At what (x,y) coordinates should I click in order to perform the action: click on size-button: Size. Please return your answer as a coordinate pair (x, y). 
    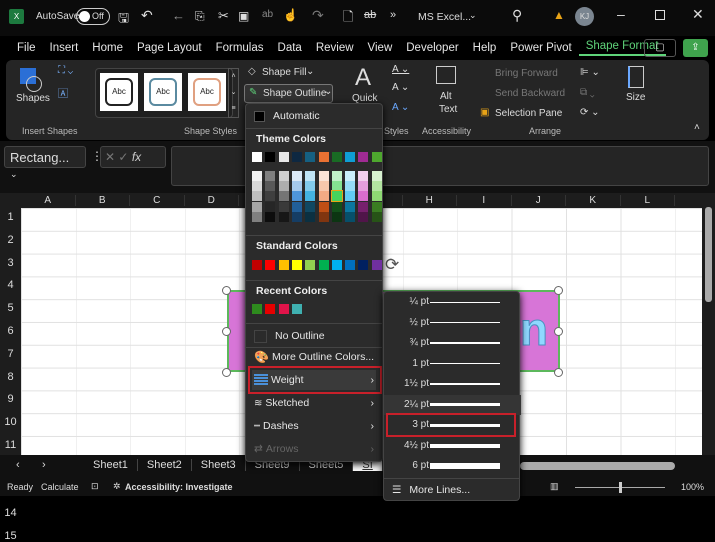
    Looking at the image, I should click on (635, 97).